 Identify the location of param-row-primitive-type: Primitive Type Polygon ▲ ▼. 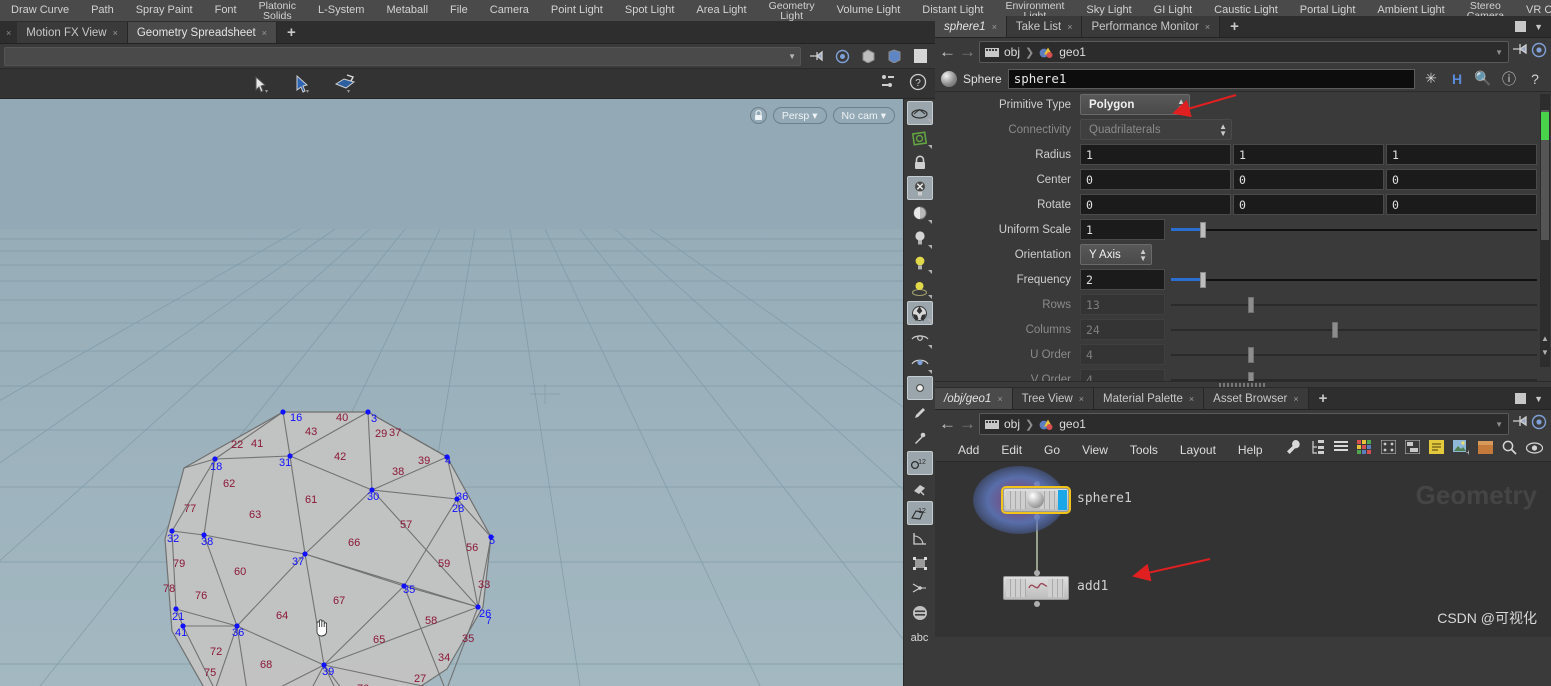
(1243, 104).